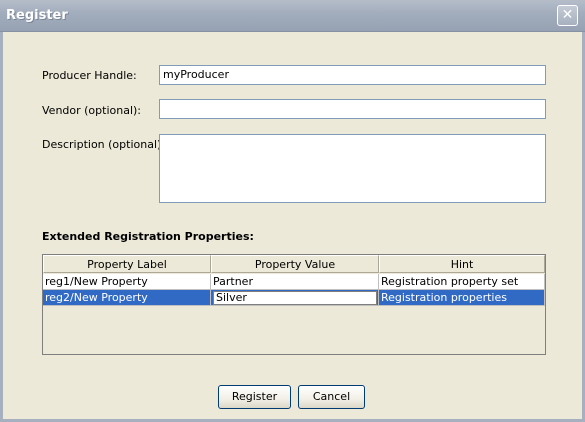 The width and height of the screenshot is (585, 422). What do you see at coordinates (462, 282) in the screenshot?
I see `cell-hint: Registration property set` at bounding box center [462, 282].